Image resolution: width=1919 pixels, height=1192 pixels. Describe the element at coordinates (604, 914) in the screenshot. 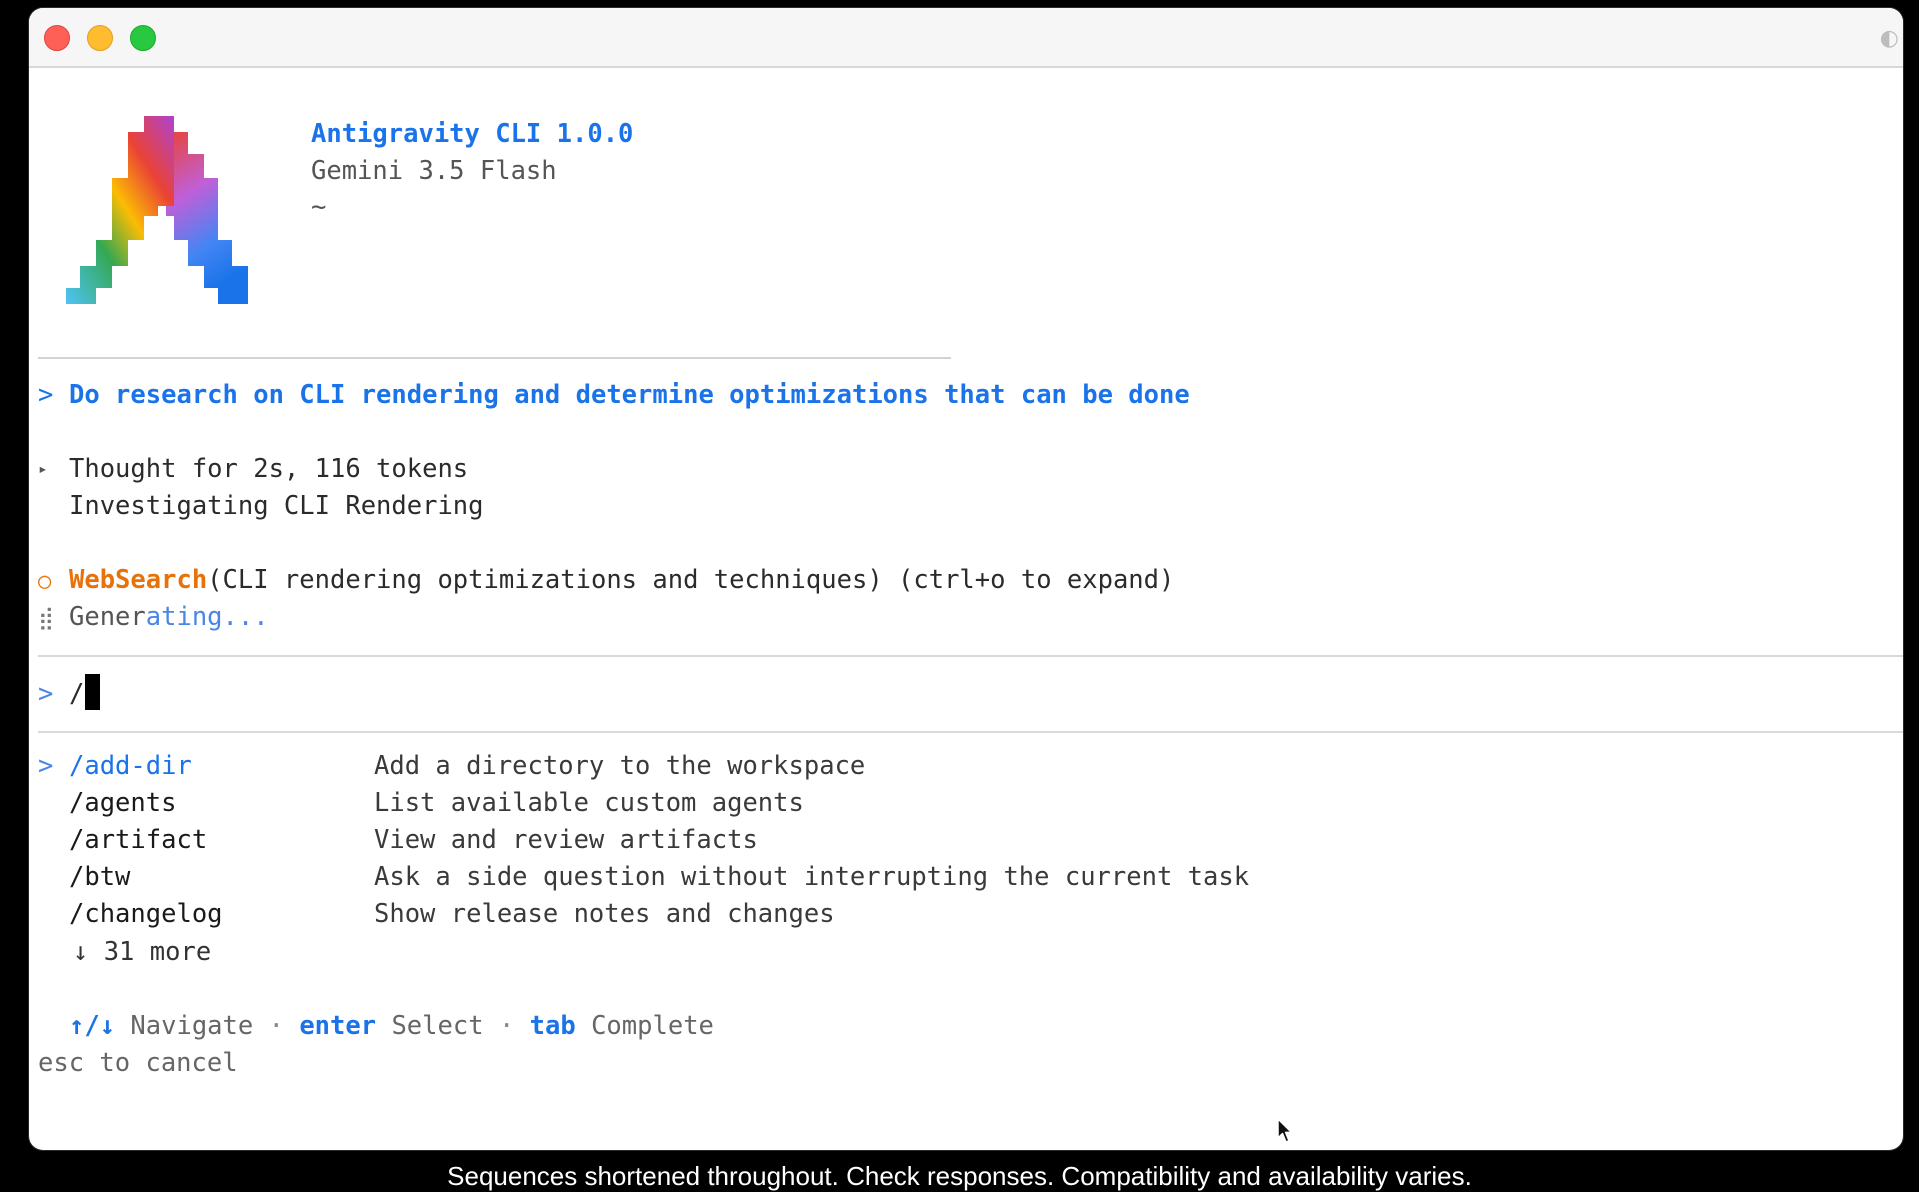

I see `command-description: Show release notes and changes` at that location.